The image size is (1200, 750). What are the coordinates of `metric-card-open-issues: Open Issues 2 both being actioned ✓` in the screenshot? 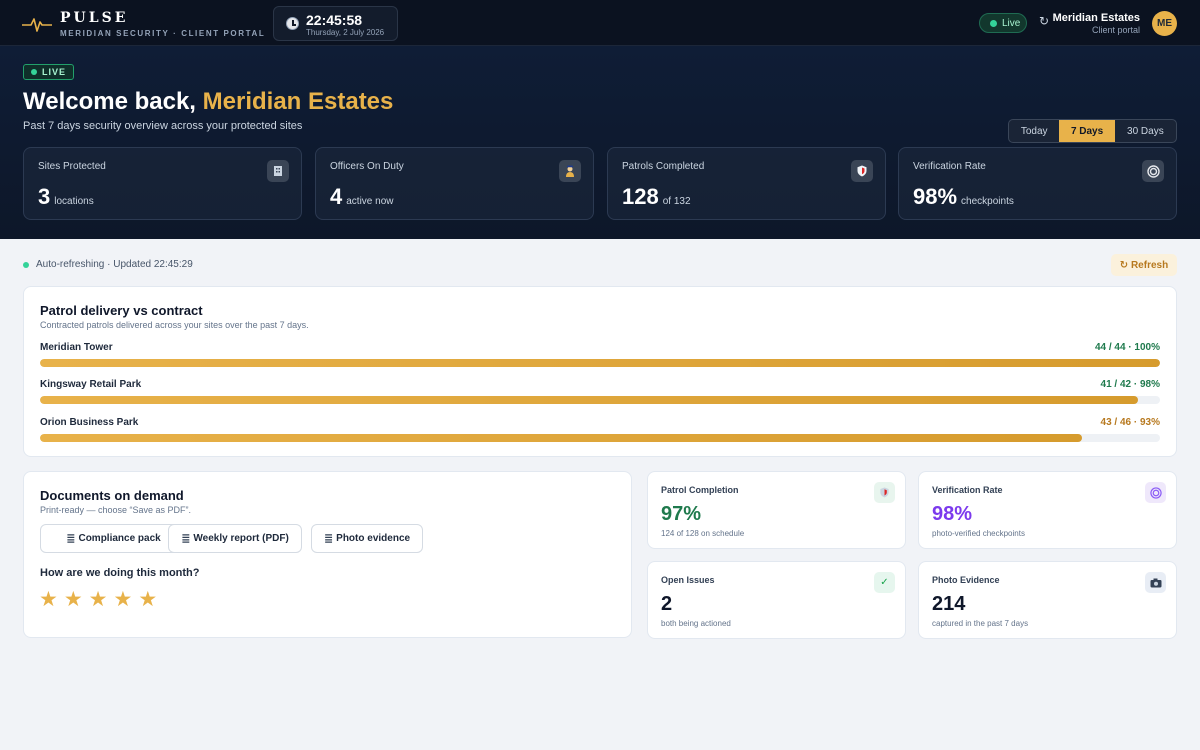 It's located at (776, 600).